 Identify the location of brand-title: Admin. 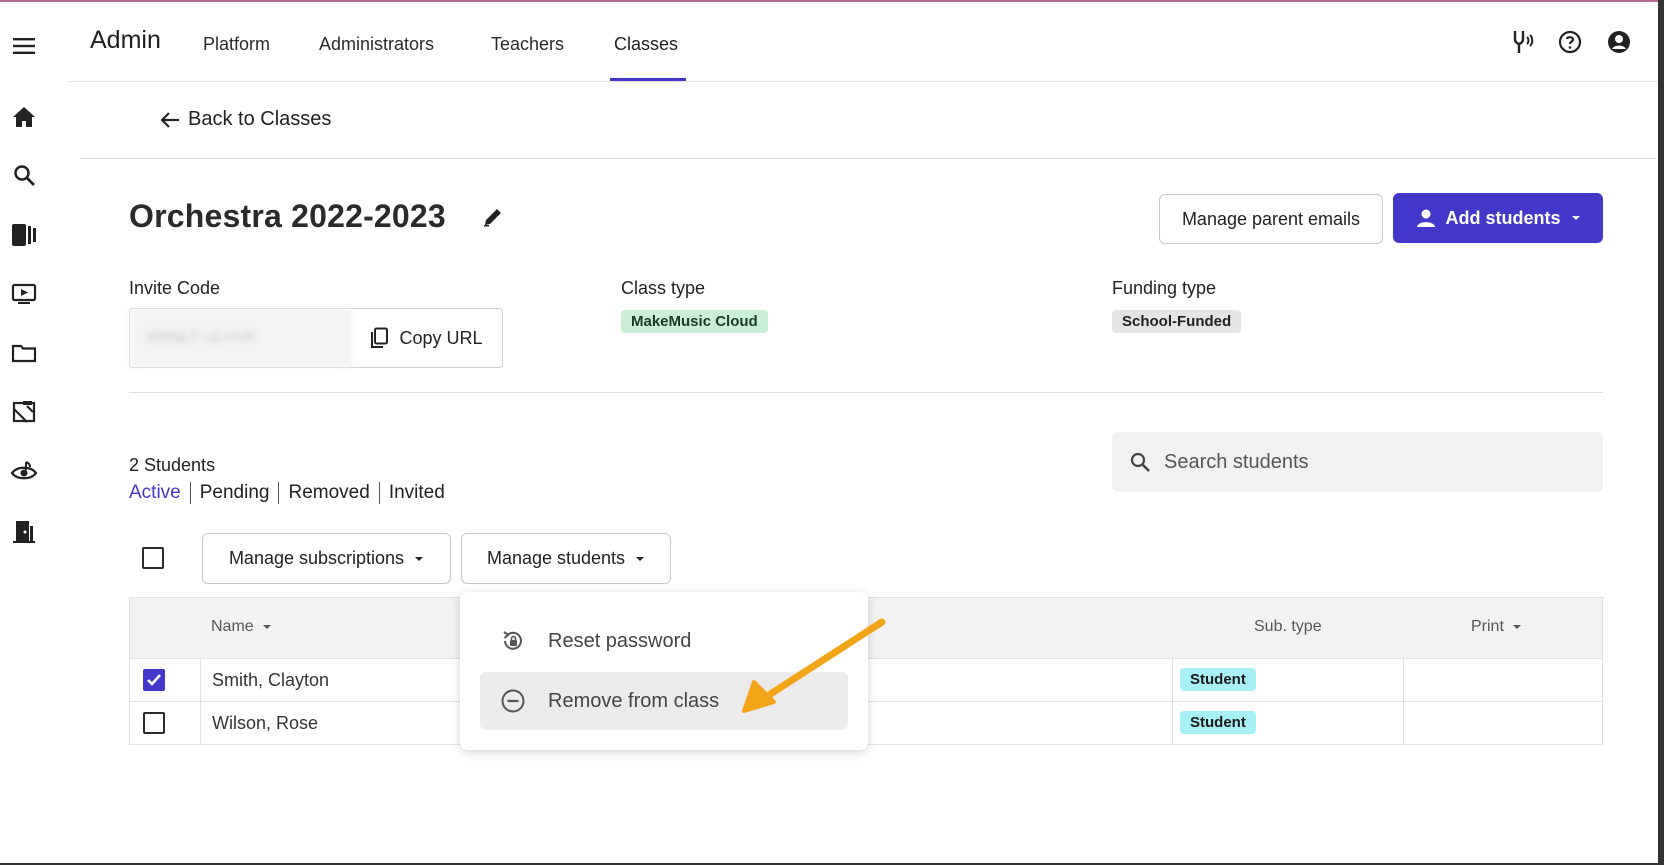
(125, 40).